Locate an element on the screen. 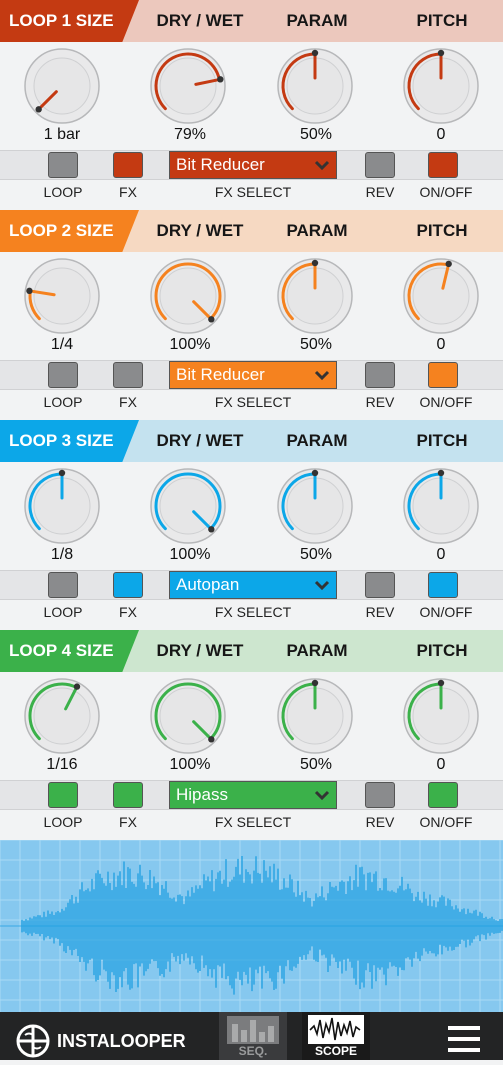 Image resolution: width=503 pixels, height=1065 pixels. seq-label: SEQ. is located at coordinates (253, 1051).